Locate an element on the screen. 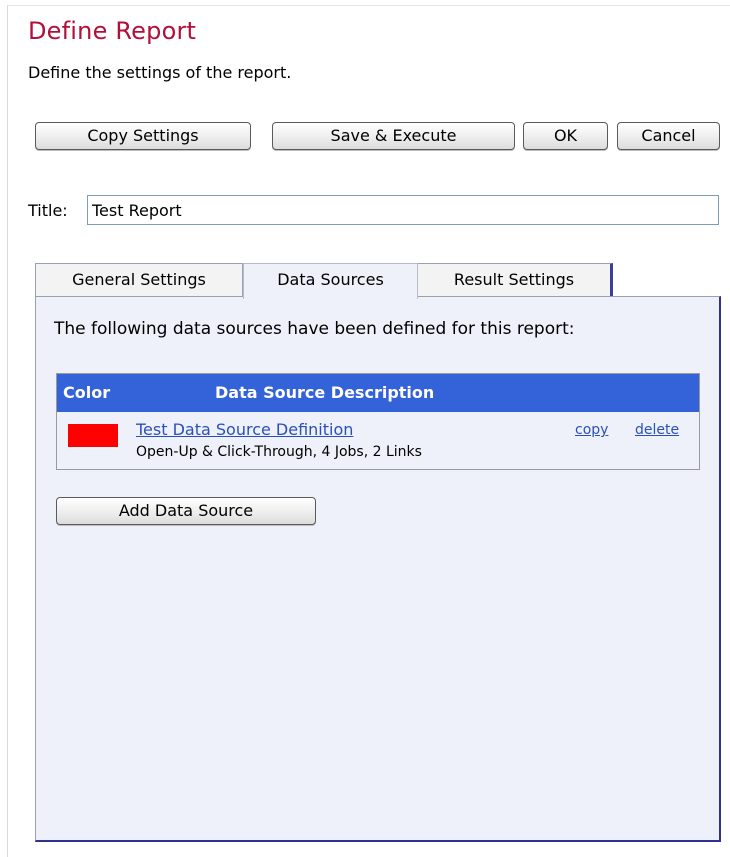 The width and height of the screenshot is (730, 857). table-header: Color Data Source Description is located at coordinates (378, 393).